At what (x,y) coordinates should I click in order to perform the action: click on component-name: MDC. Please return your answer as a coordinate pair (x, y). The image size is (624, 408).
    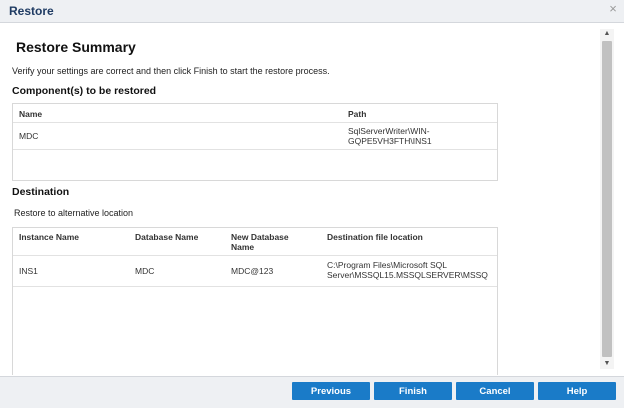
    Looking at the image, I should click on (29, 136).